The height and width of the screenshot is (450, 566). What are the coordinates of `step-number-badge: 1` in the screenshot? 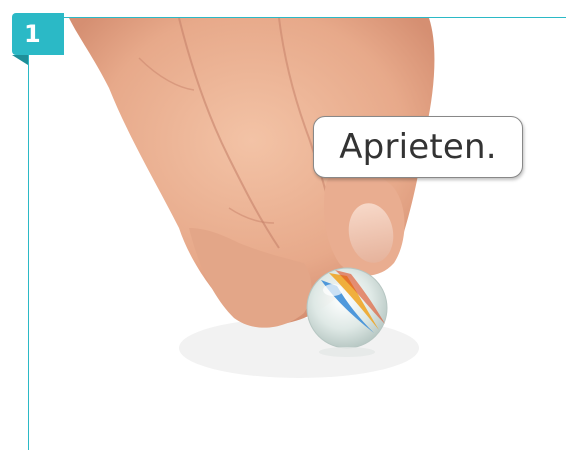 It's located at (38, 34).